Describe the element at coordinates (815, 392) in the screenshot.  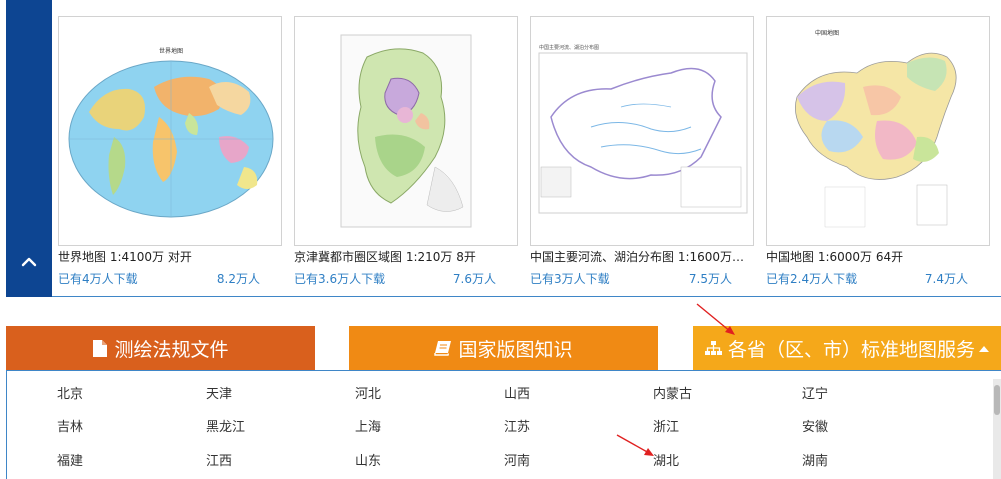
I see `province-link: 辽宁` at that location.